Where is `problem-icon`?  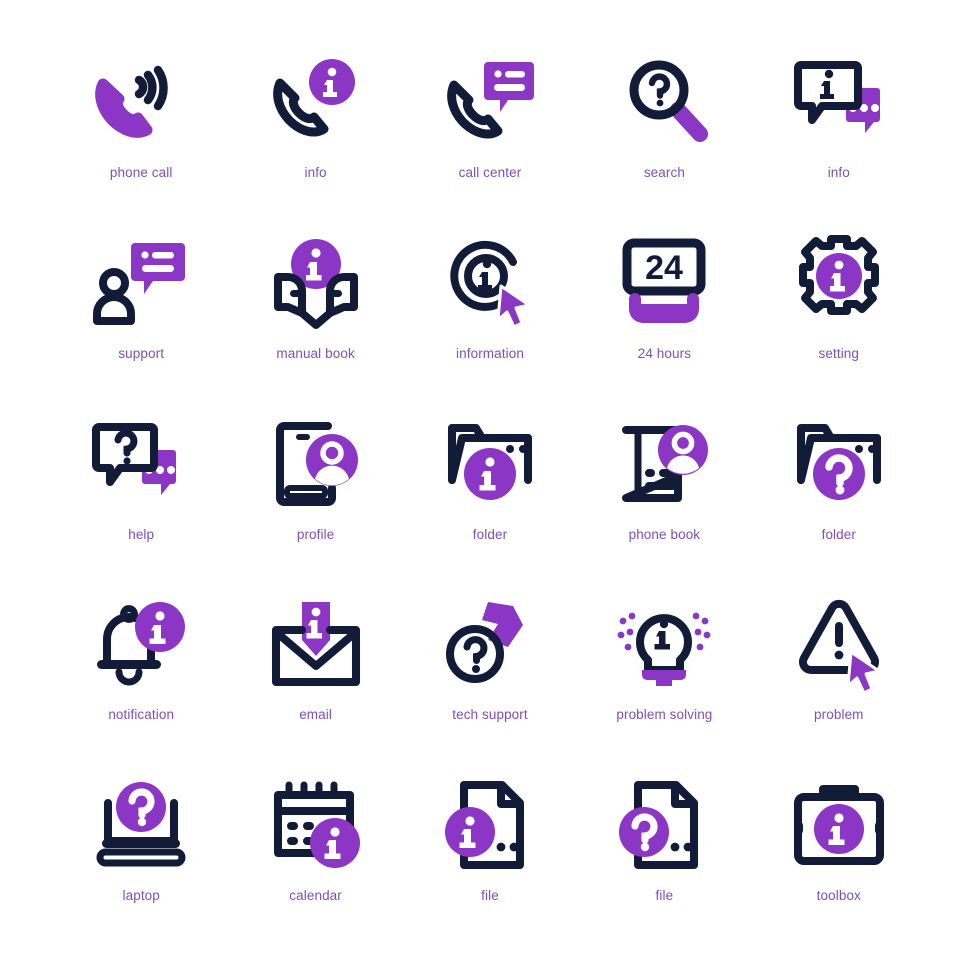 problem-icon is located at coordinates (839, 647).